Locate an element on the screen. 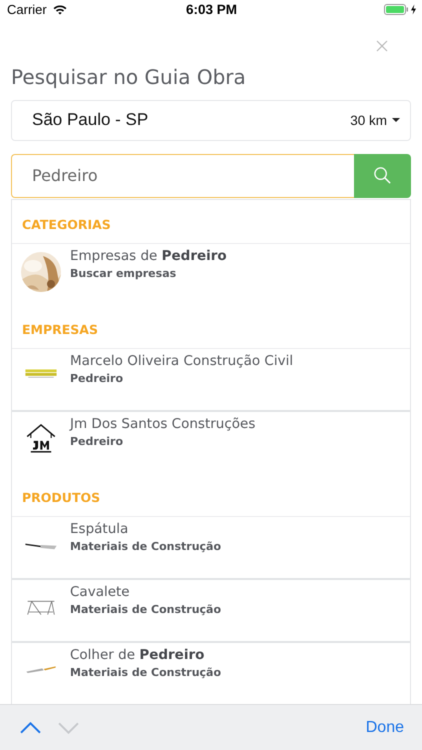 The height and width of the screenshot is (750, 422). result-title: Jm Dos Santos Construções is located at coordinates (163, 424).